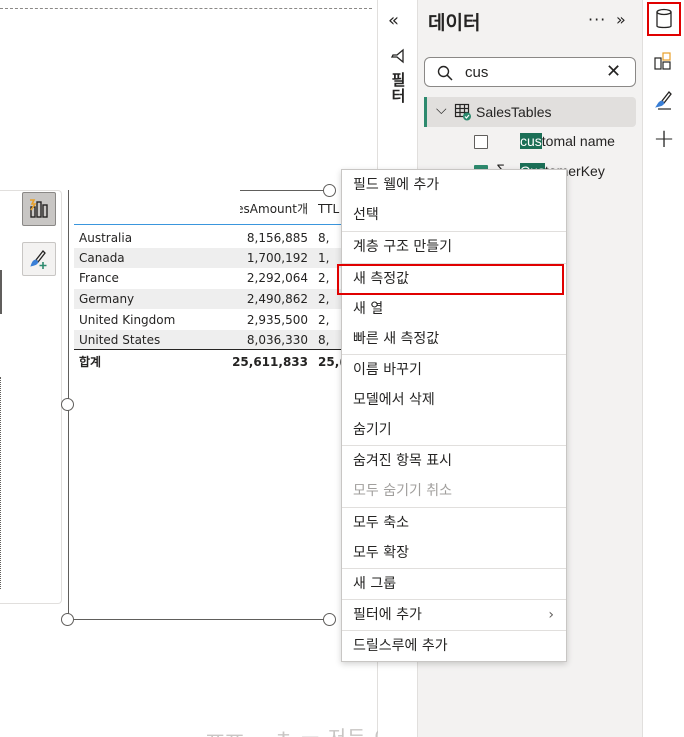 The image size is (684, 737). What do you see at coordinates (454, 523) in the screenshot?
I see `menu-item-collapse-all: 모두 축소` at bounding box center [454, 523].